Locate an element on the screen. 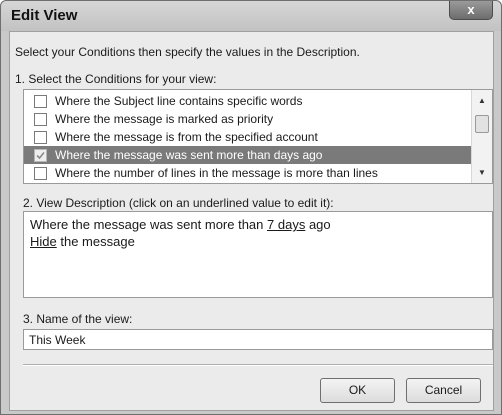  conditions-label: 1. Select the Conditions for your view: is located at coordinates (116, 79).